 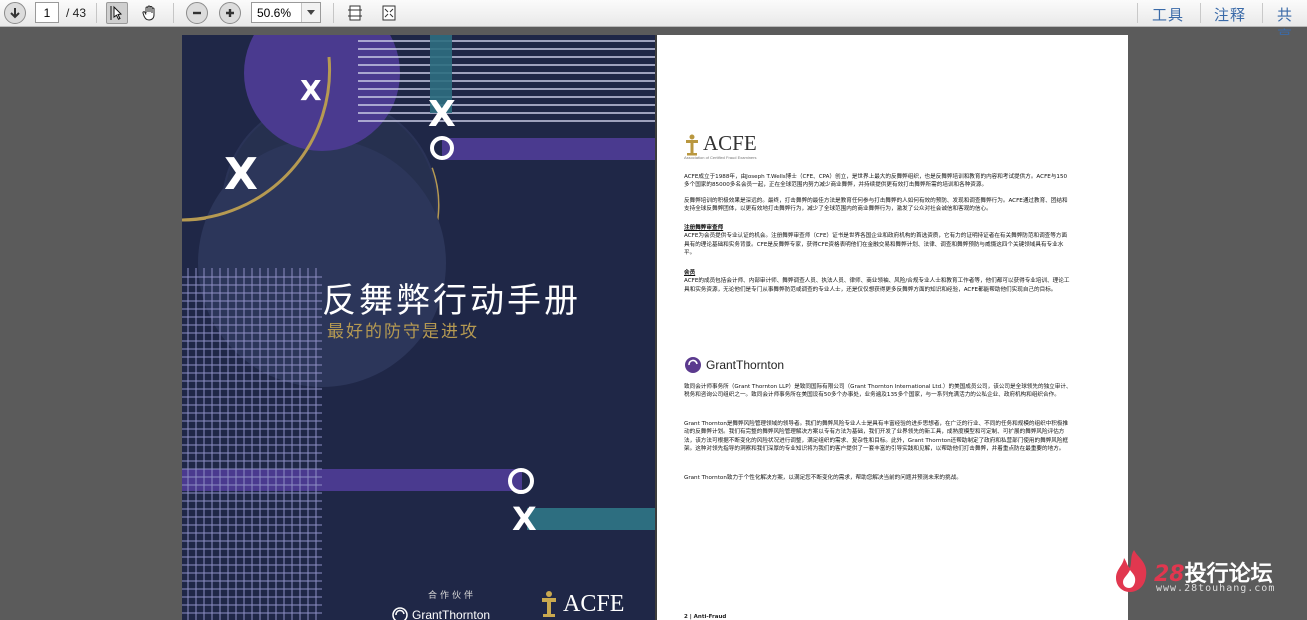 What do you see at coordinates (278, 12) in the screenshot?
I see `zoom-input` at bounding box center [278, 12].